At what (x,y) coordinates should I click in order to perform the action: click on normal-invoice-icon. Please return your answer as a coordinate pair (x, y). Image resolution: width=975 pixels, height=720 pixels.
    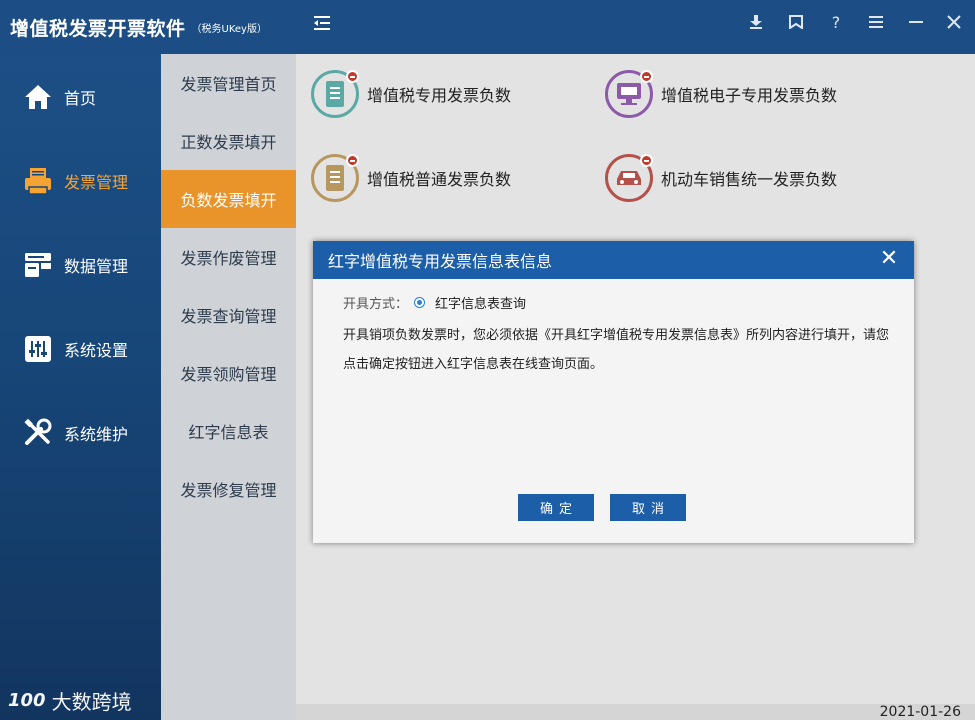
    Looking at the image, I should click on (335, 178).